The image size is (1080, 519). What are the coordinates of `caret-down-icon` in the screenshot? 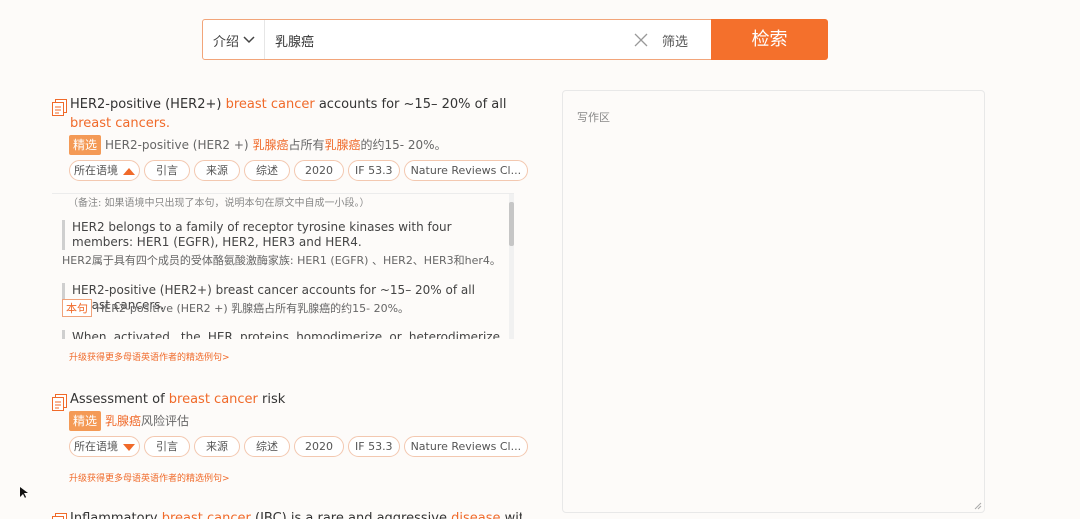 It's located at (129, 447).